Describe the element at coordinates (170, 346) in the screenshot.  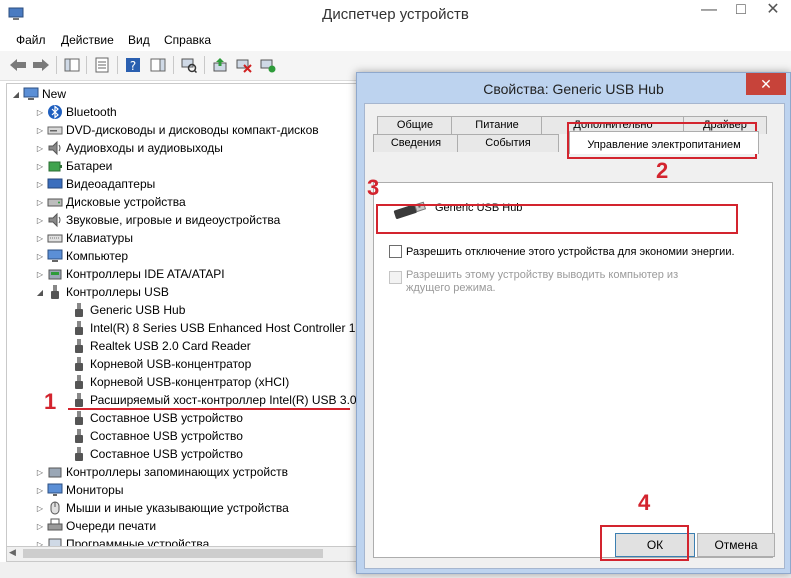
I see `usb-device-label: Realtek USB 2.0 Card Reader` at that location.